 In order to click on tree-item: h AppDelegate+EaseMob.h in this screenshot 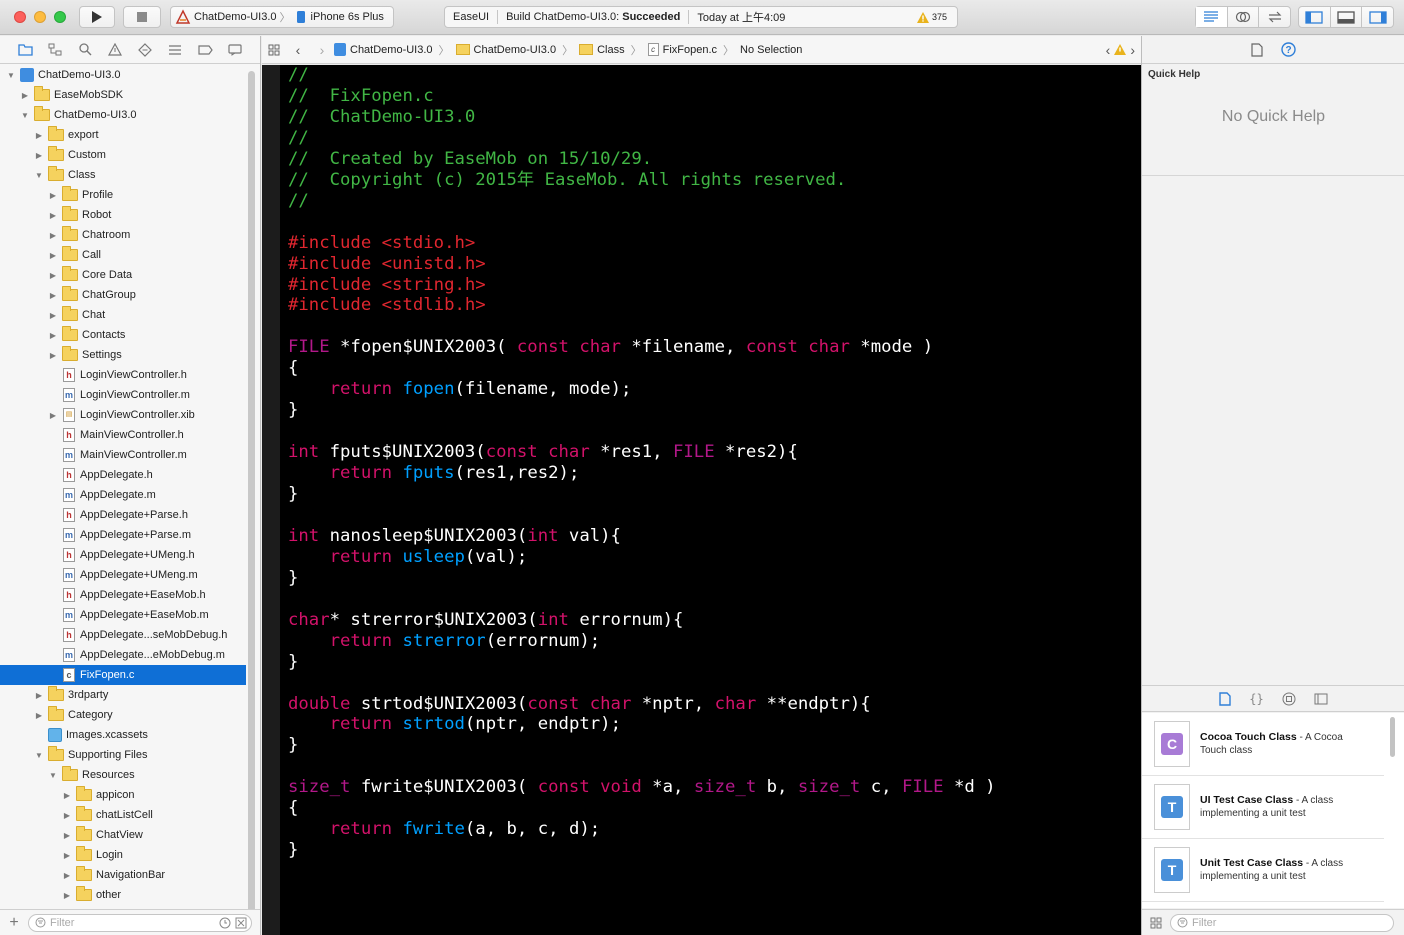, I will do `click(123, 595)`.